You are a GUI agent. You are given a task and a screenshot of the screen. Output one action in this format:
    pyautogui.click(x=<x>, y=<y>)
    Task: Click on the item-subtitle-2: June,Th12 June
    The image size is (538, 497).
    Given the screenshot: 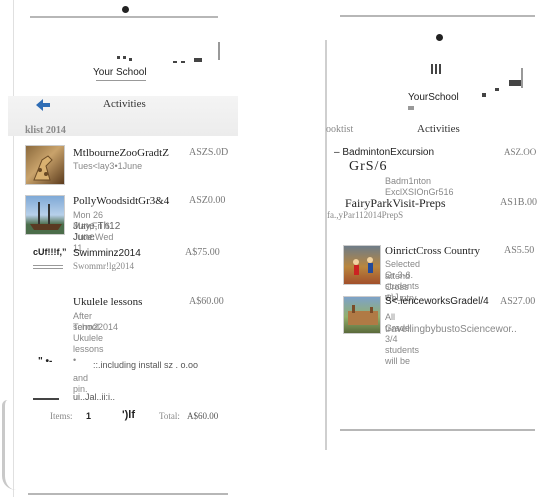 What is the action you would take?
    pyautogui.click(x=97, y=232)
    